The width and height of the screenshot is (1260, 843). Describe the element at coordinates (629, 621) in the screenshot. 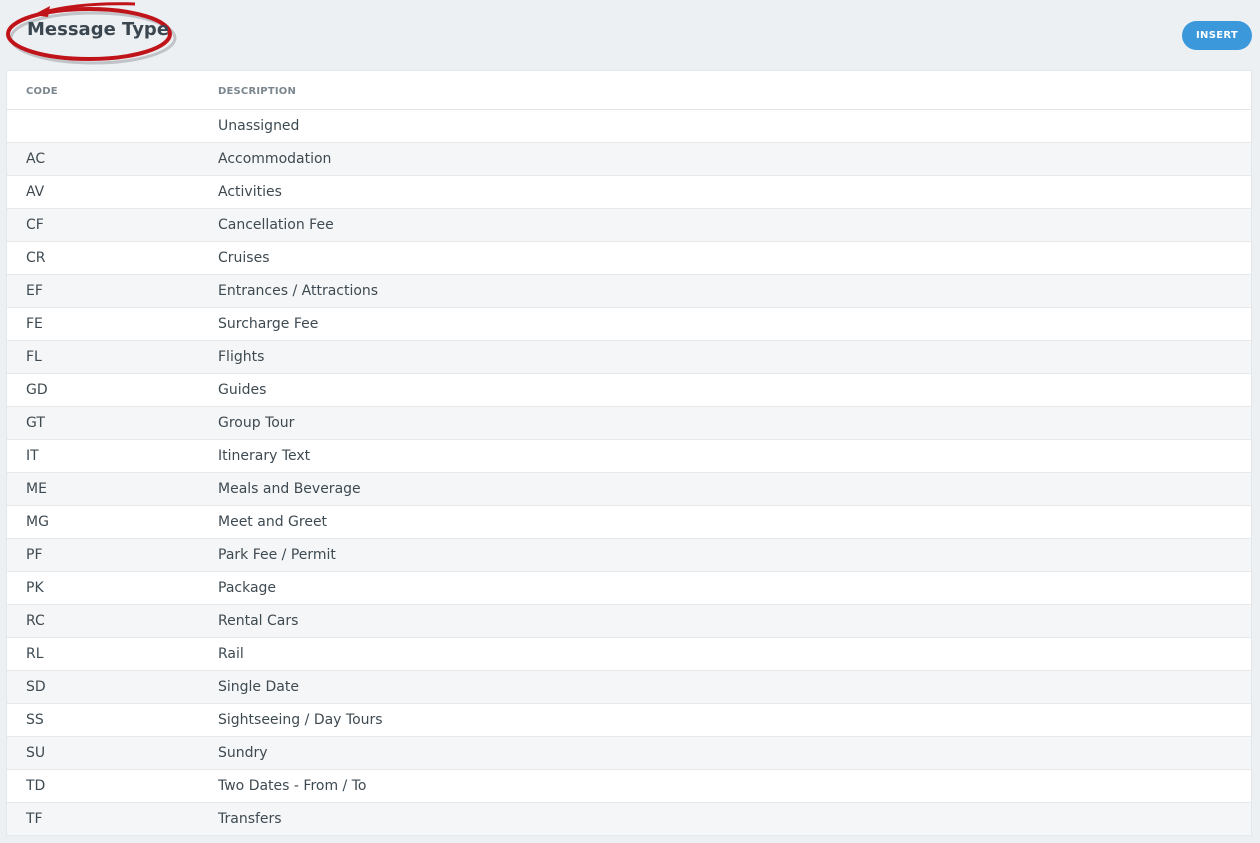

I see `table-row: RC Rental Cars` at that location.